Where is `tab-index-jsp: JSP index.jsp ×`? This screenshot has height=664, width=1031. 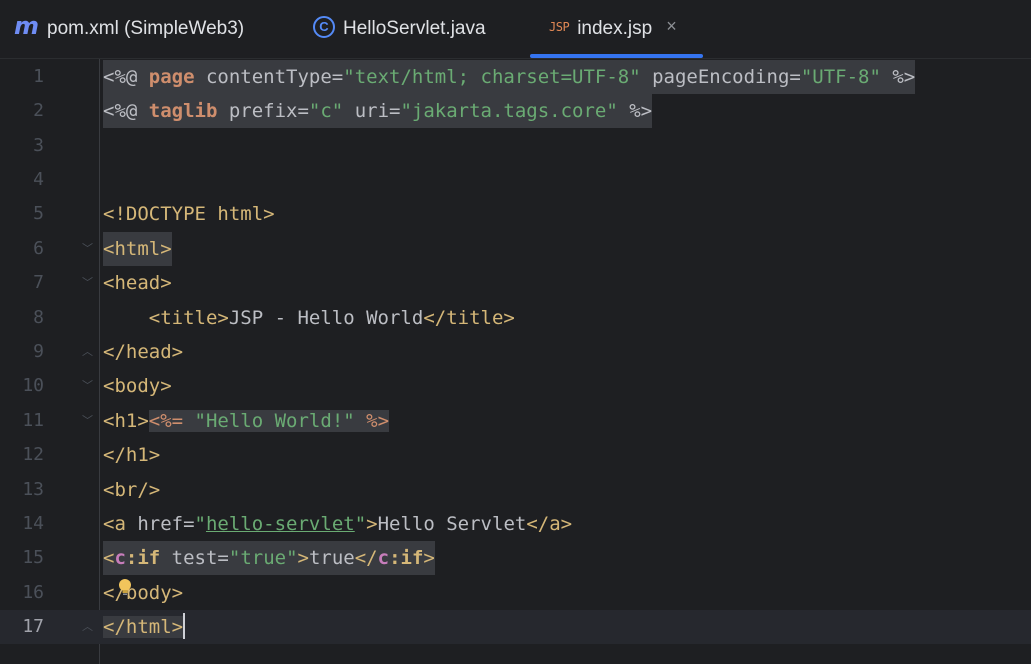
tab-index-jsp: JSP index.jsp × is located at coordinates (613, 29).